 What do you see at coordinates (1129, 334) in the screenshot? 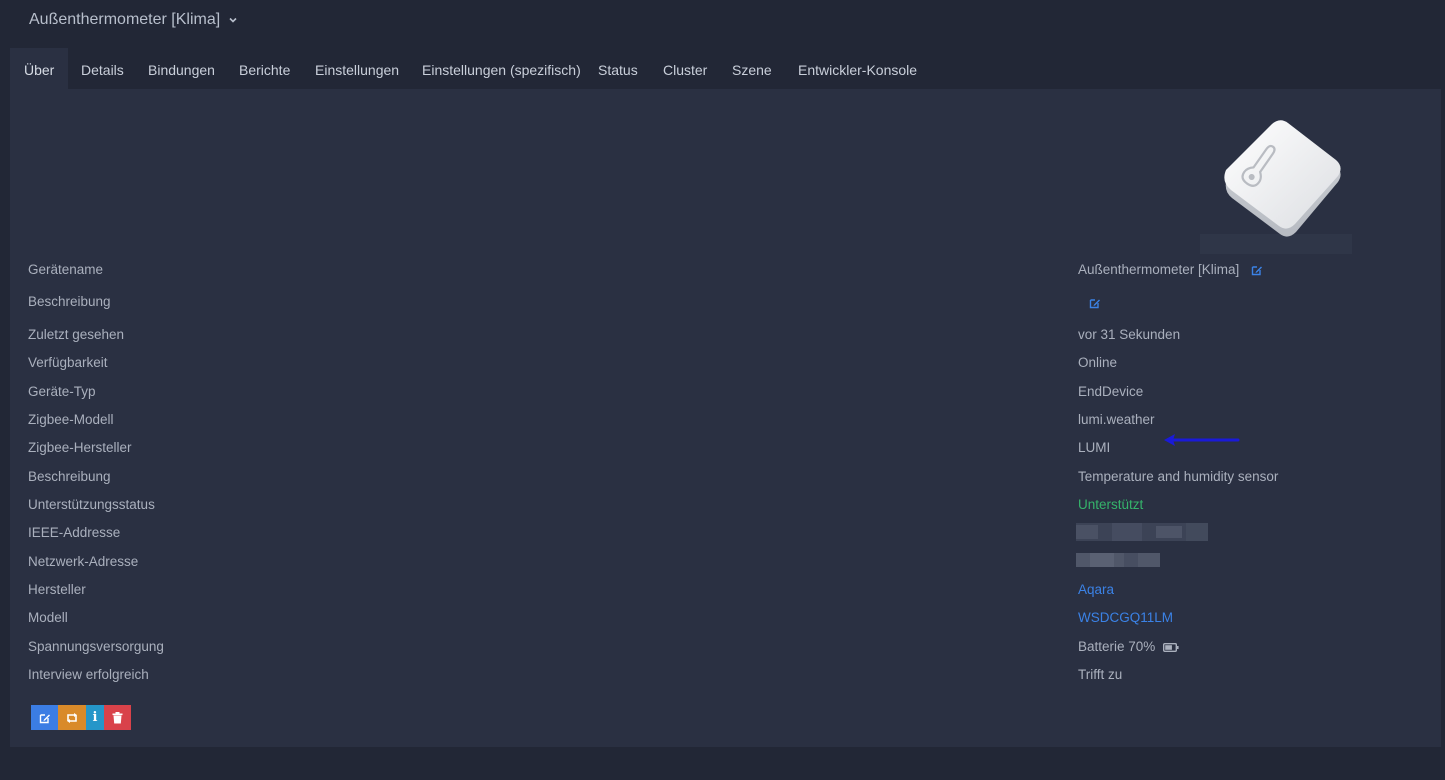
I see `value-last-seen: vor 31 Sekunden` at bounding box center [1129, 334].